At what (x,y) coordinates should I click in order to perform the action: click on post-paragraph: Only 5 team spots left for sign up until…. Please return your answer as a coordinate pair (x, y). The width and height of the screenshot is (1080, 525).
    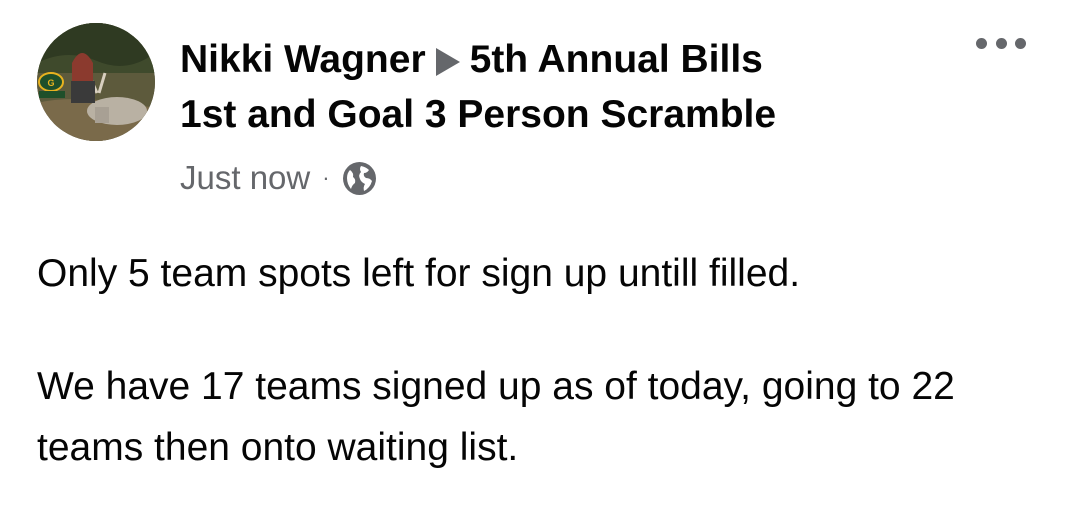
    Looking at the image, I should click on (419, 273).